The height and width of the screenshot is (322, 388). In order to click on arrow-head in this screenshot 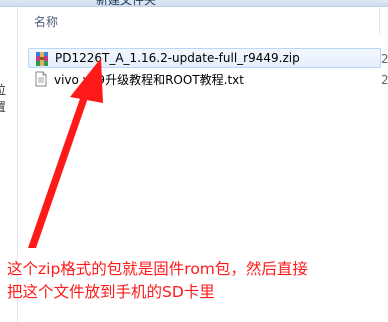, I will do `click(86, 80)`.